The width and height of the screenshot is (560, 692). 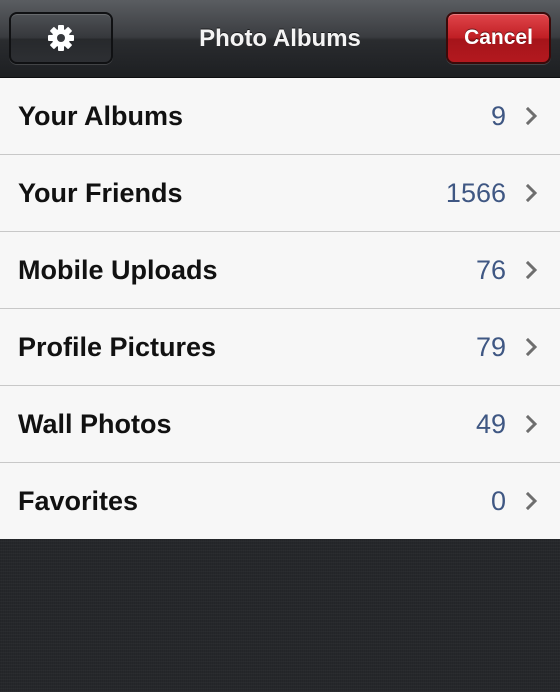 What do you see at coordinates (498, 116) in the screenshot?
I see `album-count: 9` at bounding box center [498, 116].